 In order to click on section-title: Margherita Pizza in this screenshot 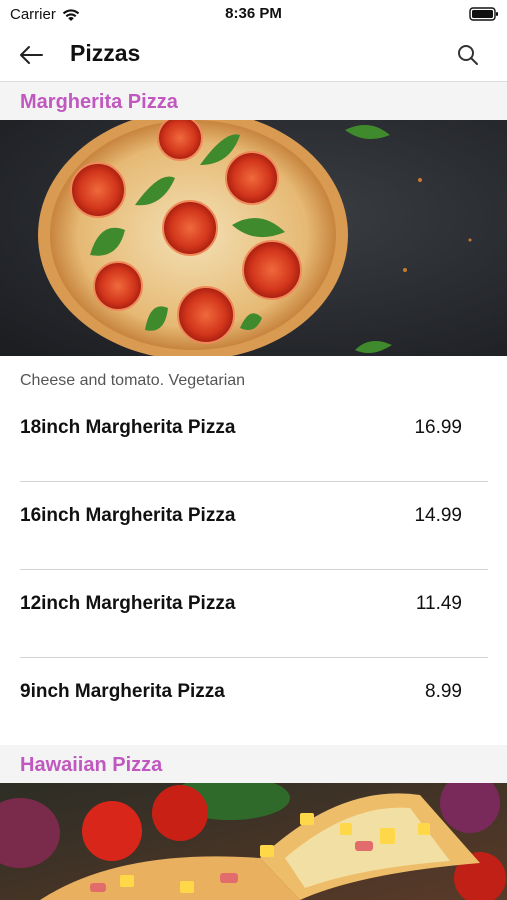, I will do `click(99, 102)`.